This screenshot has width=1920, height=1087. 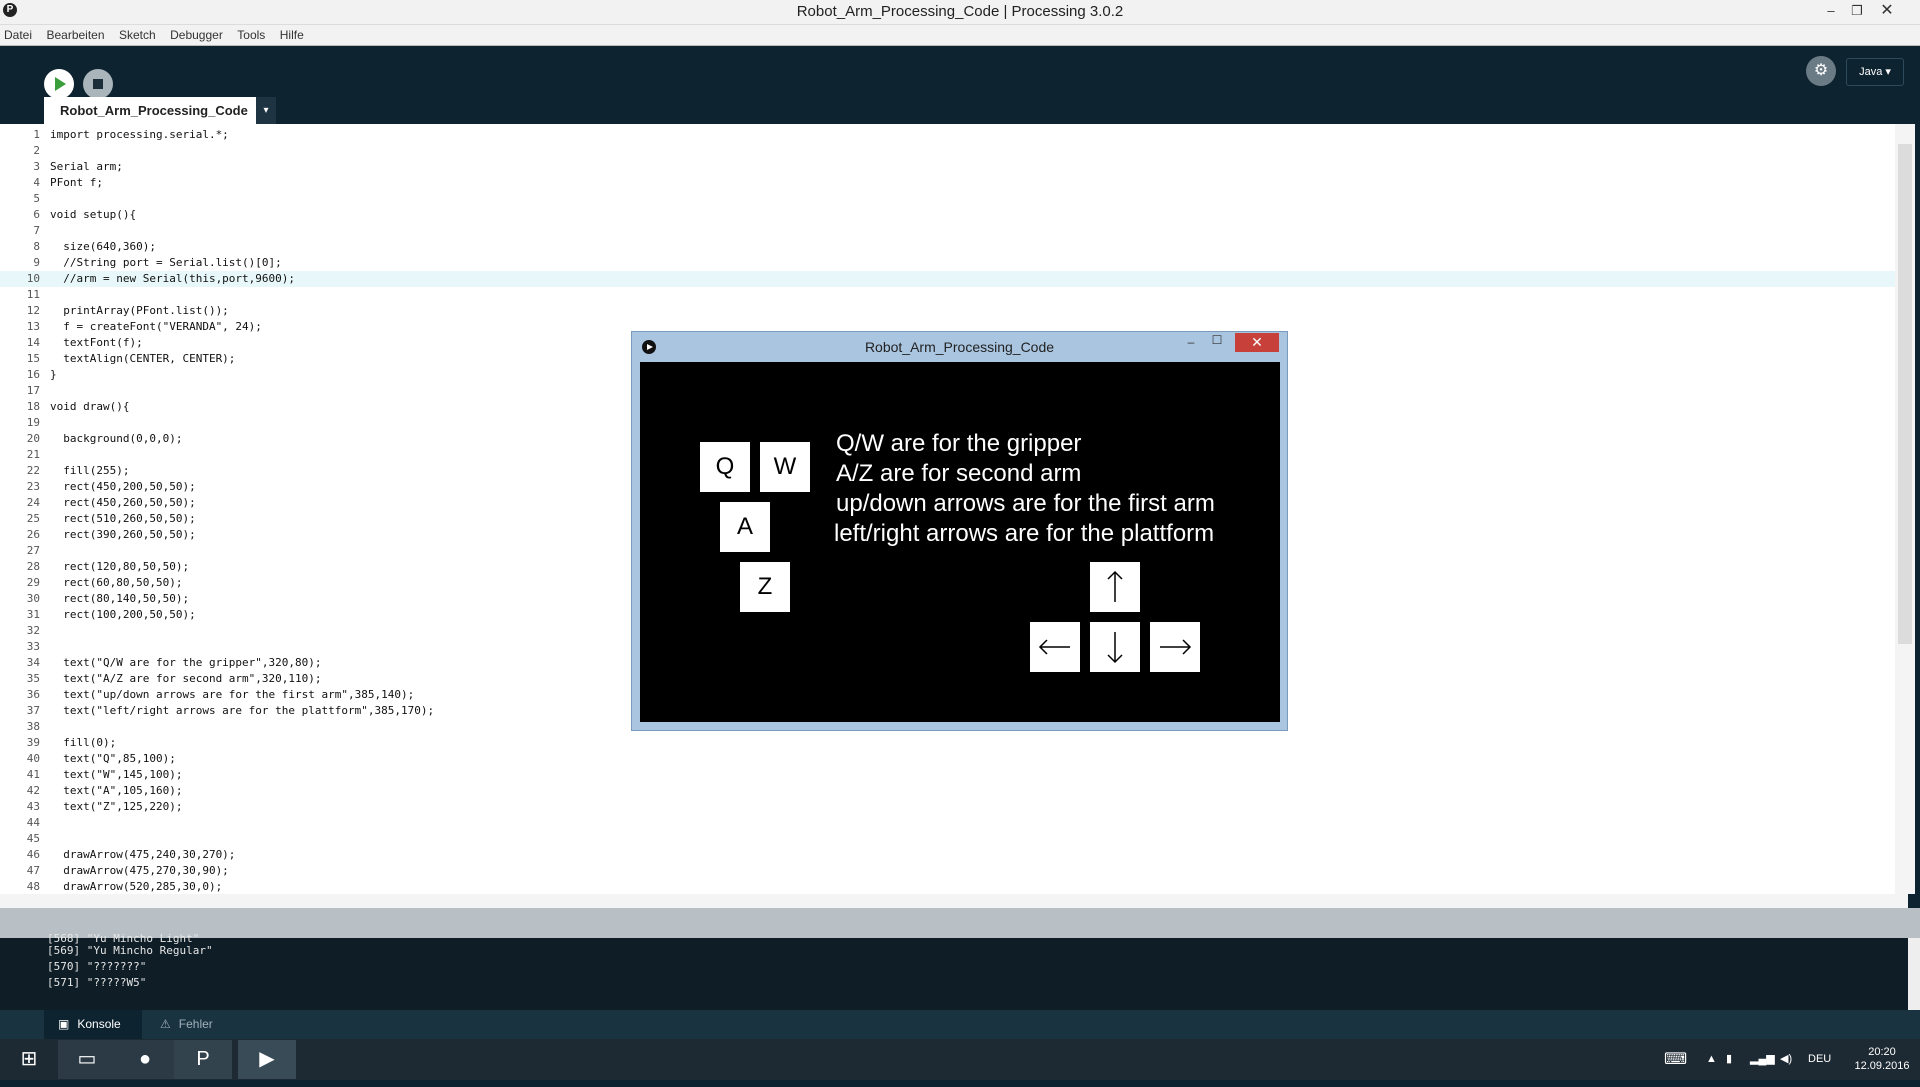 What do you see at coordinates (947, 855) in the screenshot?
I see `code-line: 46 drawArrow(475,240,30,270);` at bounding box center [947, 855].